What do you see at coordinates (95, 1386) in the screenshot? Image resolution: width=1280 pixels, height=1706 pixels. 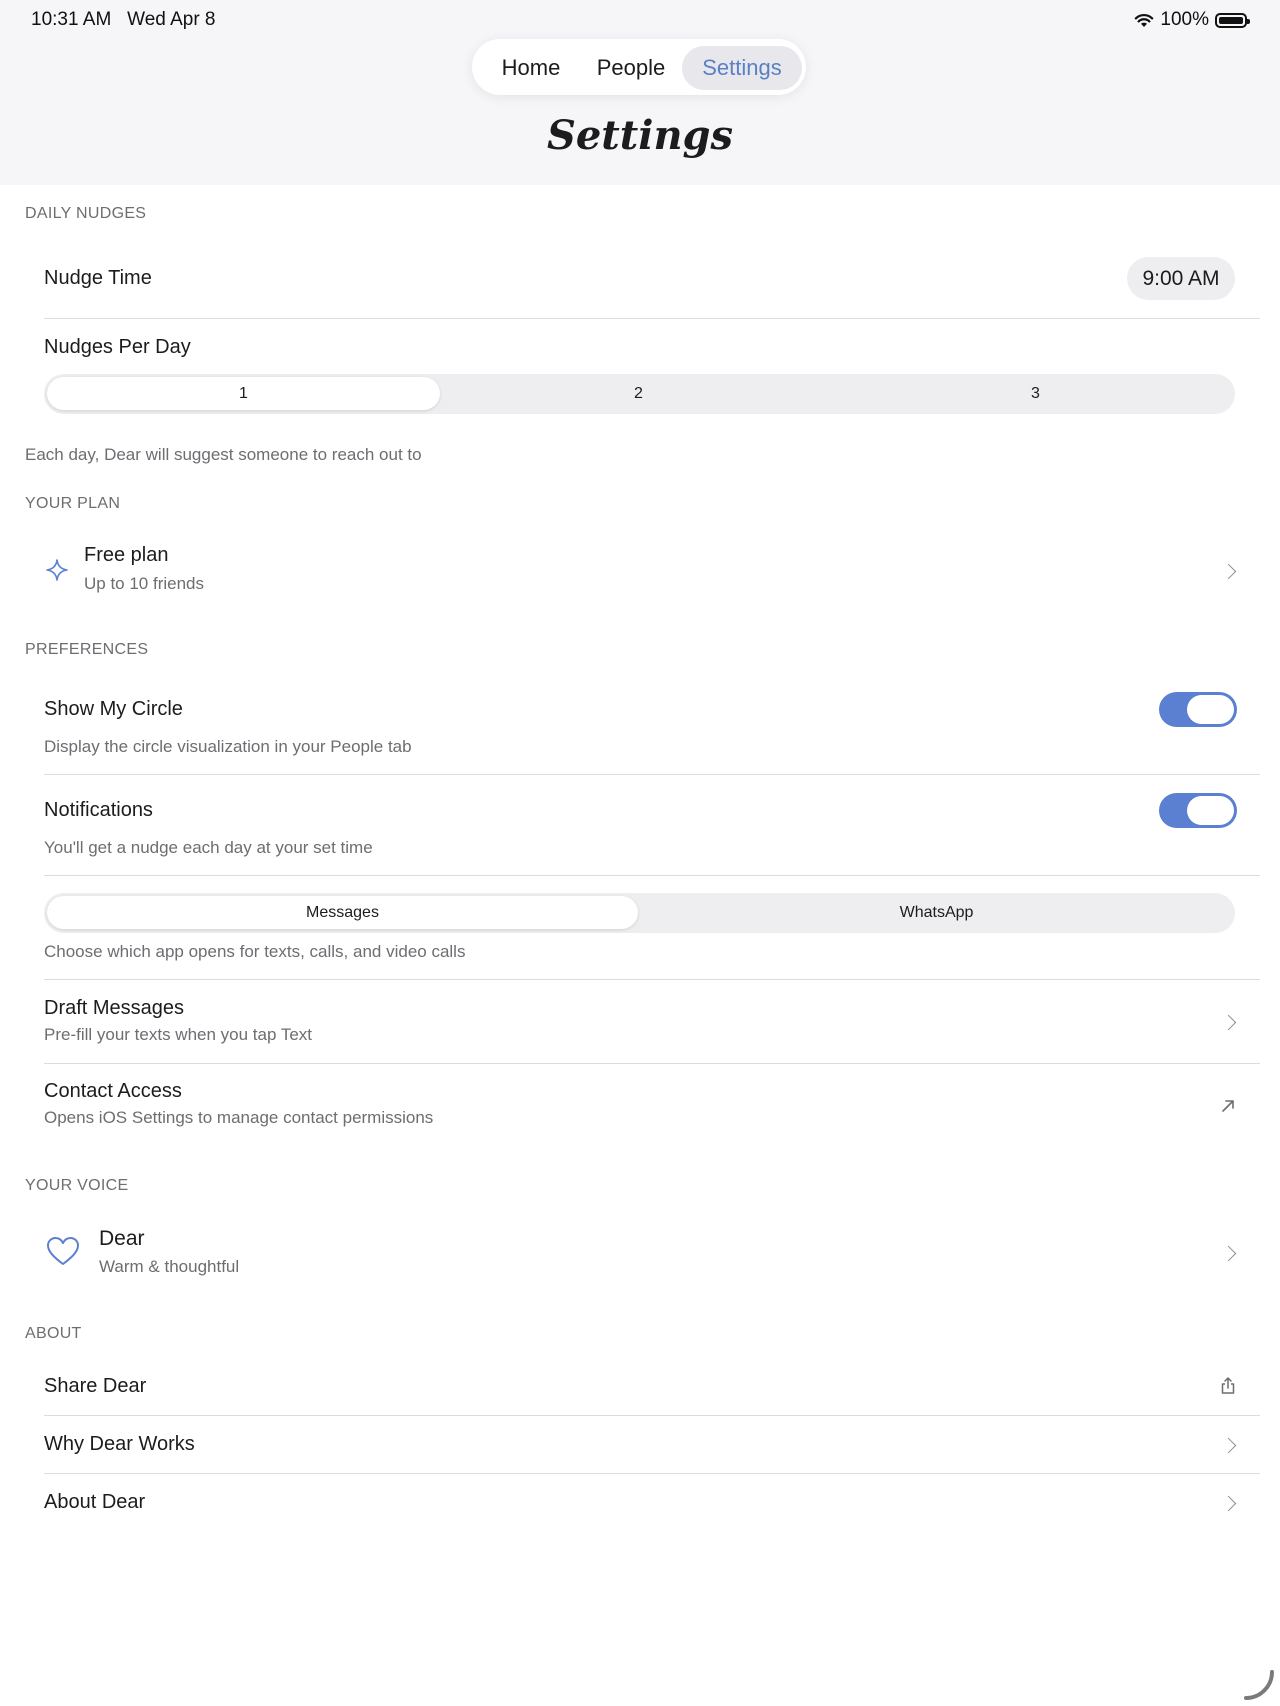 I see `share-dear-label: Share Dear` at bounding box center [95, 1386].